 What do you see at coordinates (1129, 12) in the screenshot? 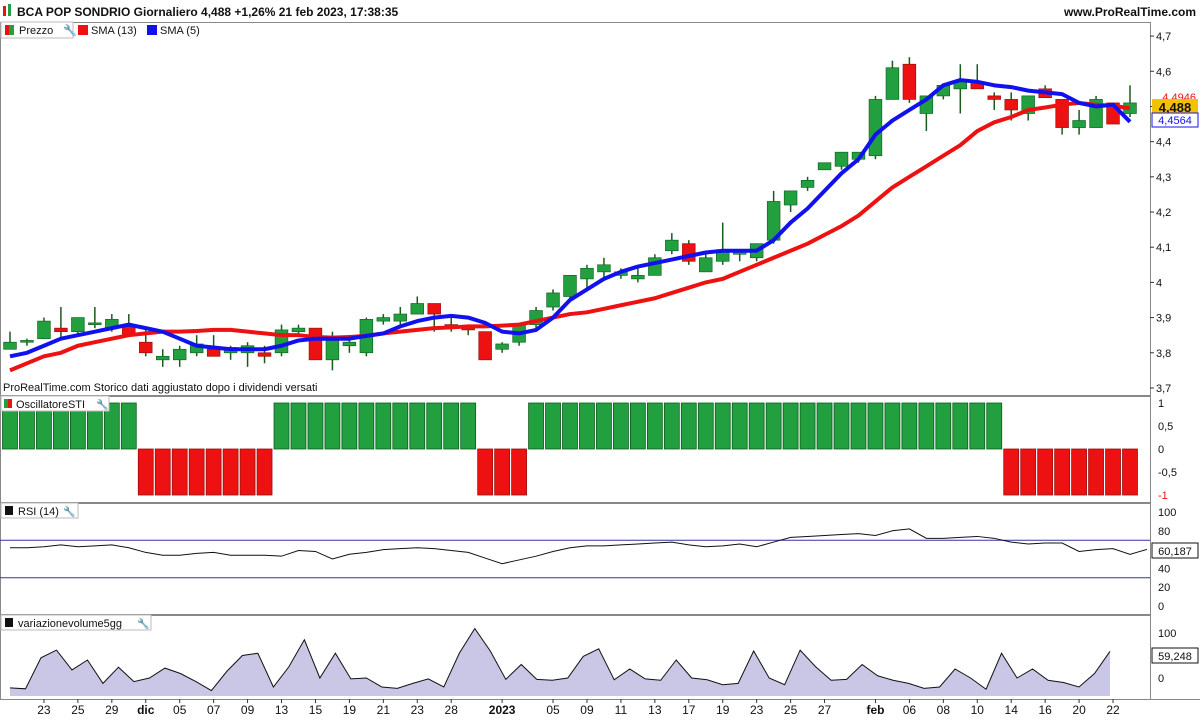
I see `site-label: www.ProRealTime.com` at bounding box center [1129, 12].